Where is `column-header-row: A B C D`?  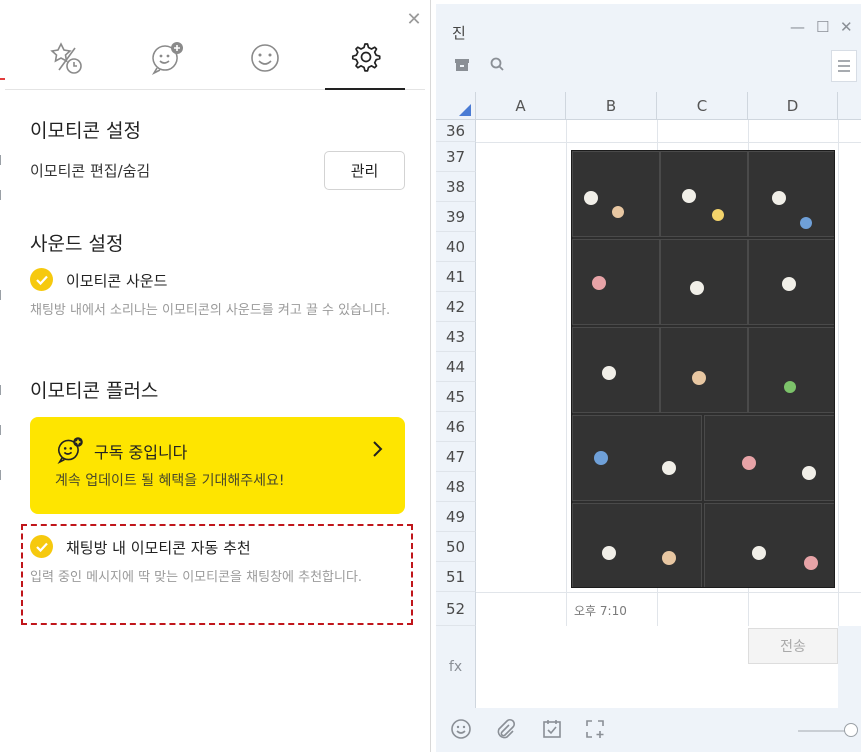
column-header-row: A B C D is located at coordinates (648, 106).